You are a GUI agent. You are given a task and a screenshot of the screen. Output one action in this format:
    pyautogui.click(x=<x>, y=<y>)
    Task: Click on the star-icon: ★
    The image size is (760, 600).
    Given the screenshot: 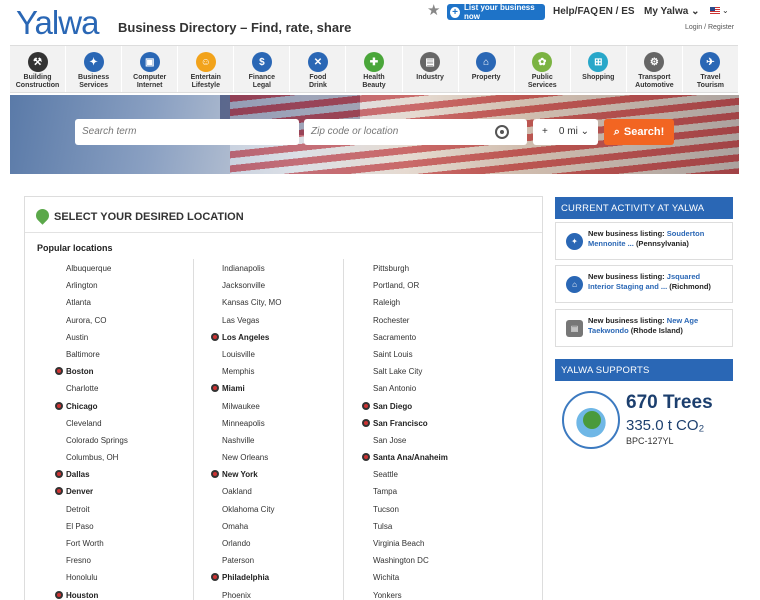 What is the action you would take?
    pyautogui.click(x=433, y=10)
    